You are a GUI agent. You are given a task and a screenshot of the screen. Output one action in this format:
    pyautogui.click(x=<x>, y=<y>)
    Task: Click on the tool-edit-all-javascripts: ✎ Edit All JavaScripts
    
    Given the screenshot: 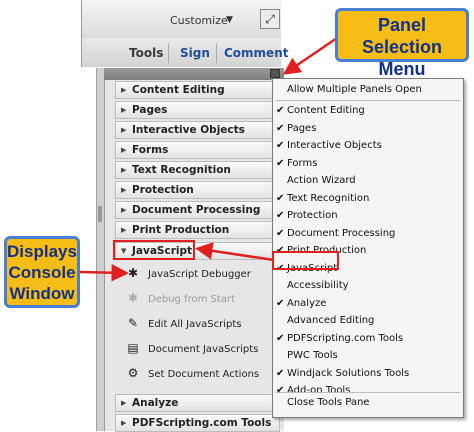 What is the action you would take?
    pyautogui.click(x=184, y=323)
    